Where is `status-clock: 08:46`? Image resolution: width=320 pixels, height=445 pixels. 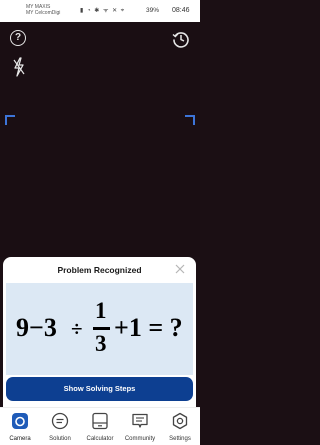
status-clock: 08:46 is located at coordinates (181, 10).